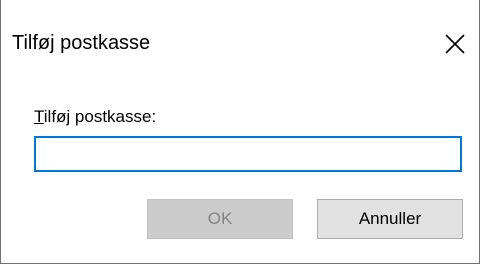  I want to click on dialog-title: Tilføj postkasse, so click(81, 43).